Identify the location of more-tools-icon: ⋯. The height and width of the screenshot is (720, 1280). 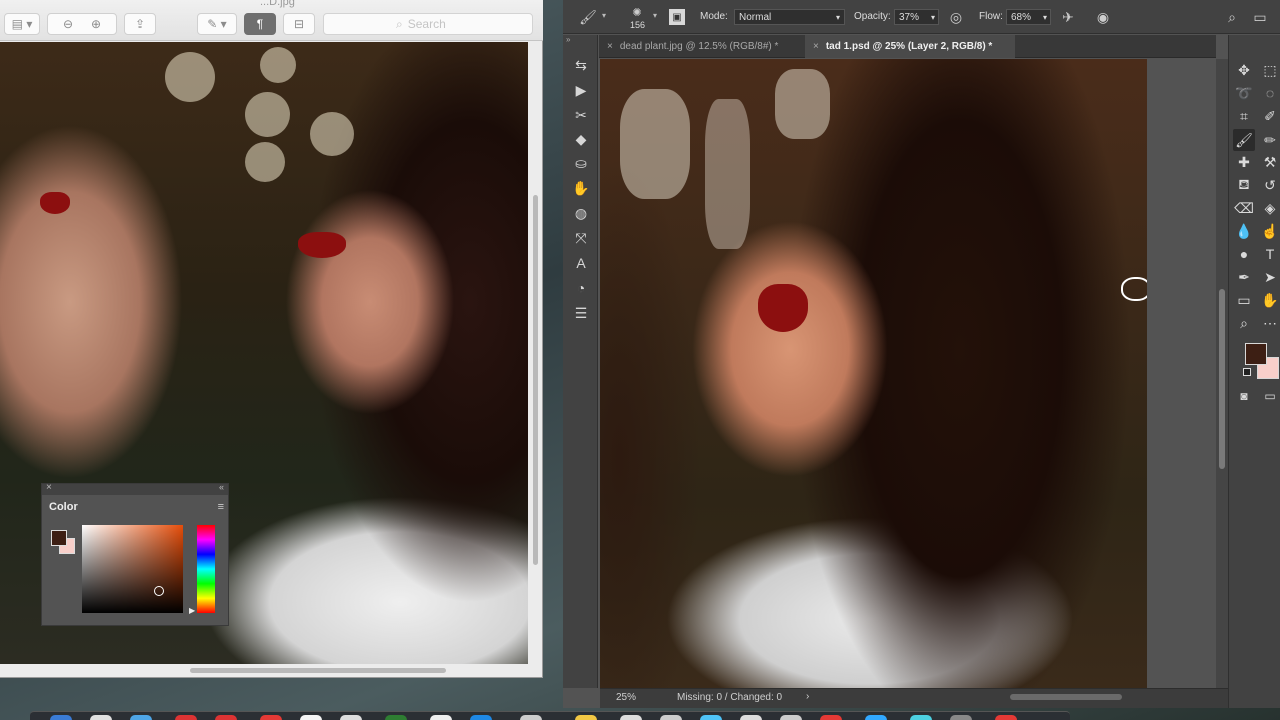
(1269, 323).